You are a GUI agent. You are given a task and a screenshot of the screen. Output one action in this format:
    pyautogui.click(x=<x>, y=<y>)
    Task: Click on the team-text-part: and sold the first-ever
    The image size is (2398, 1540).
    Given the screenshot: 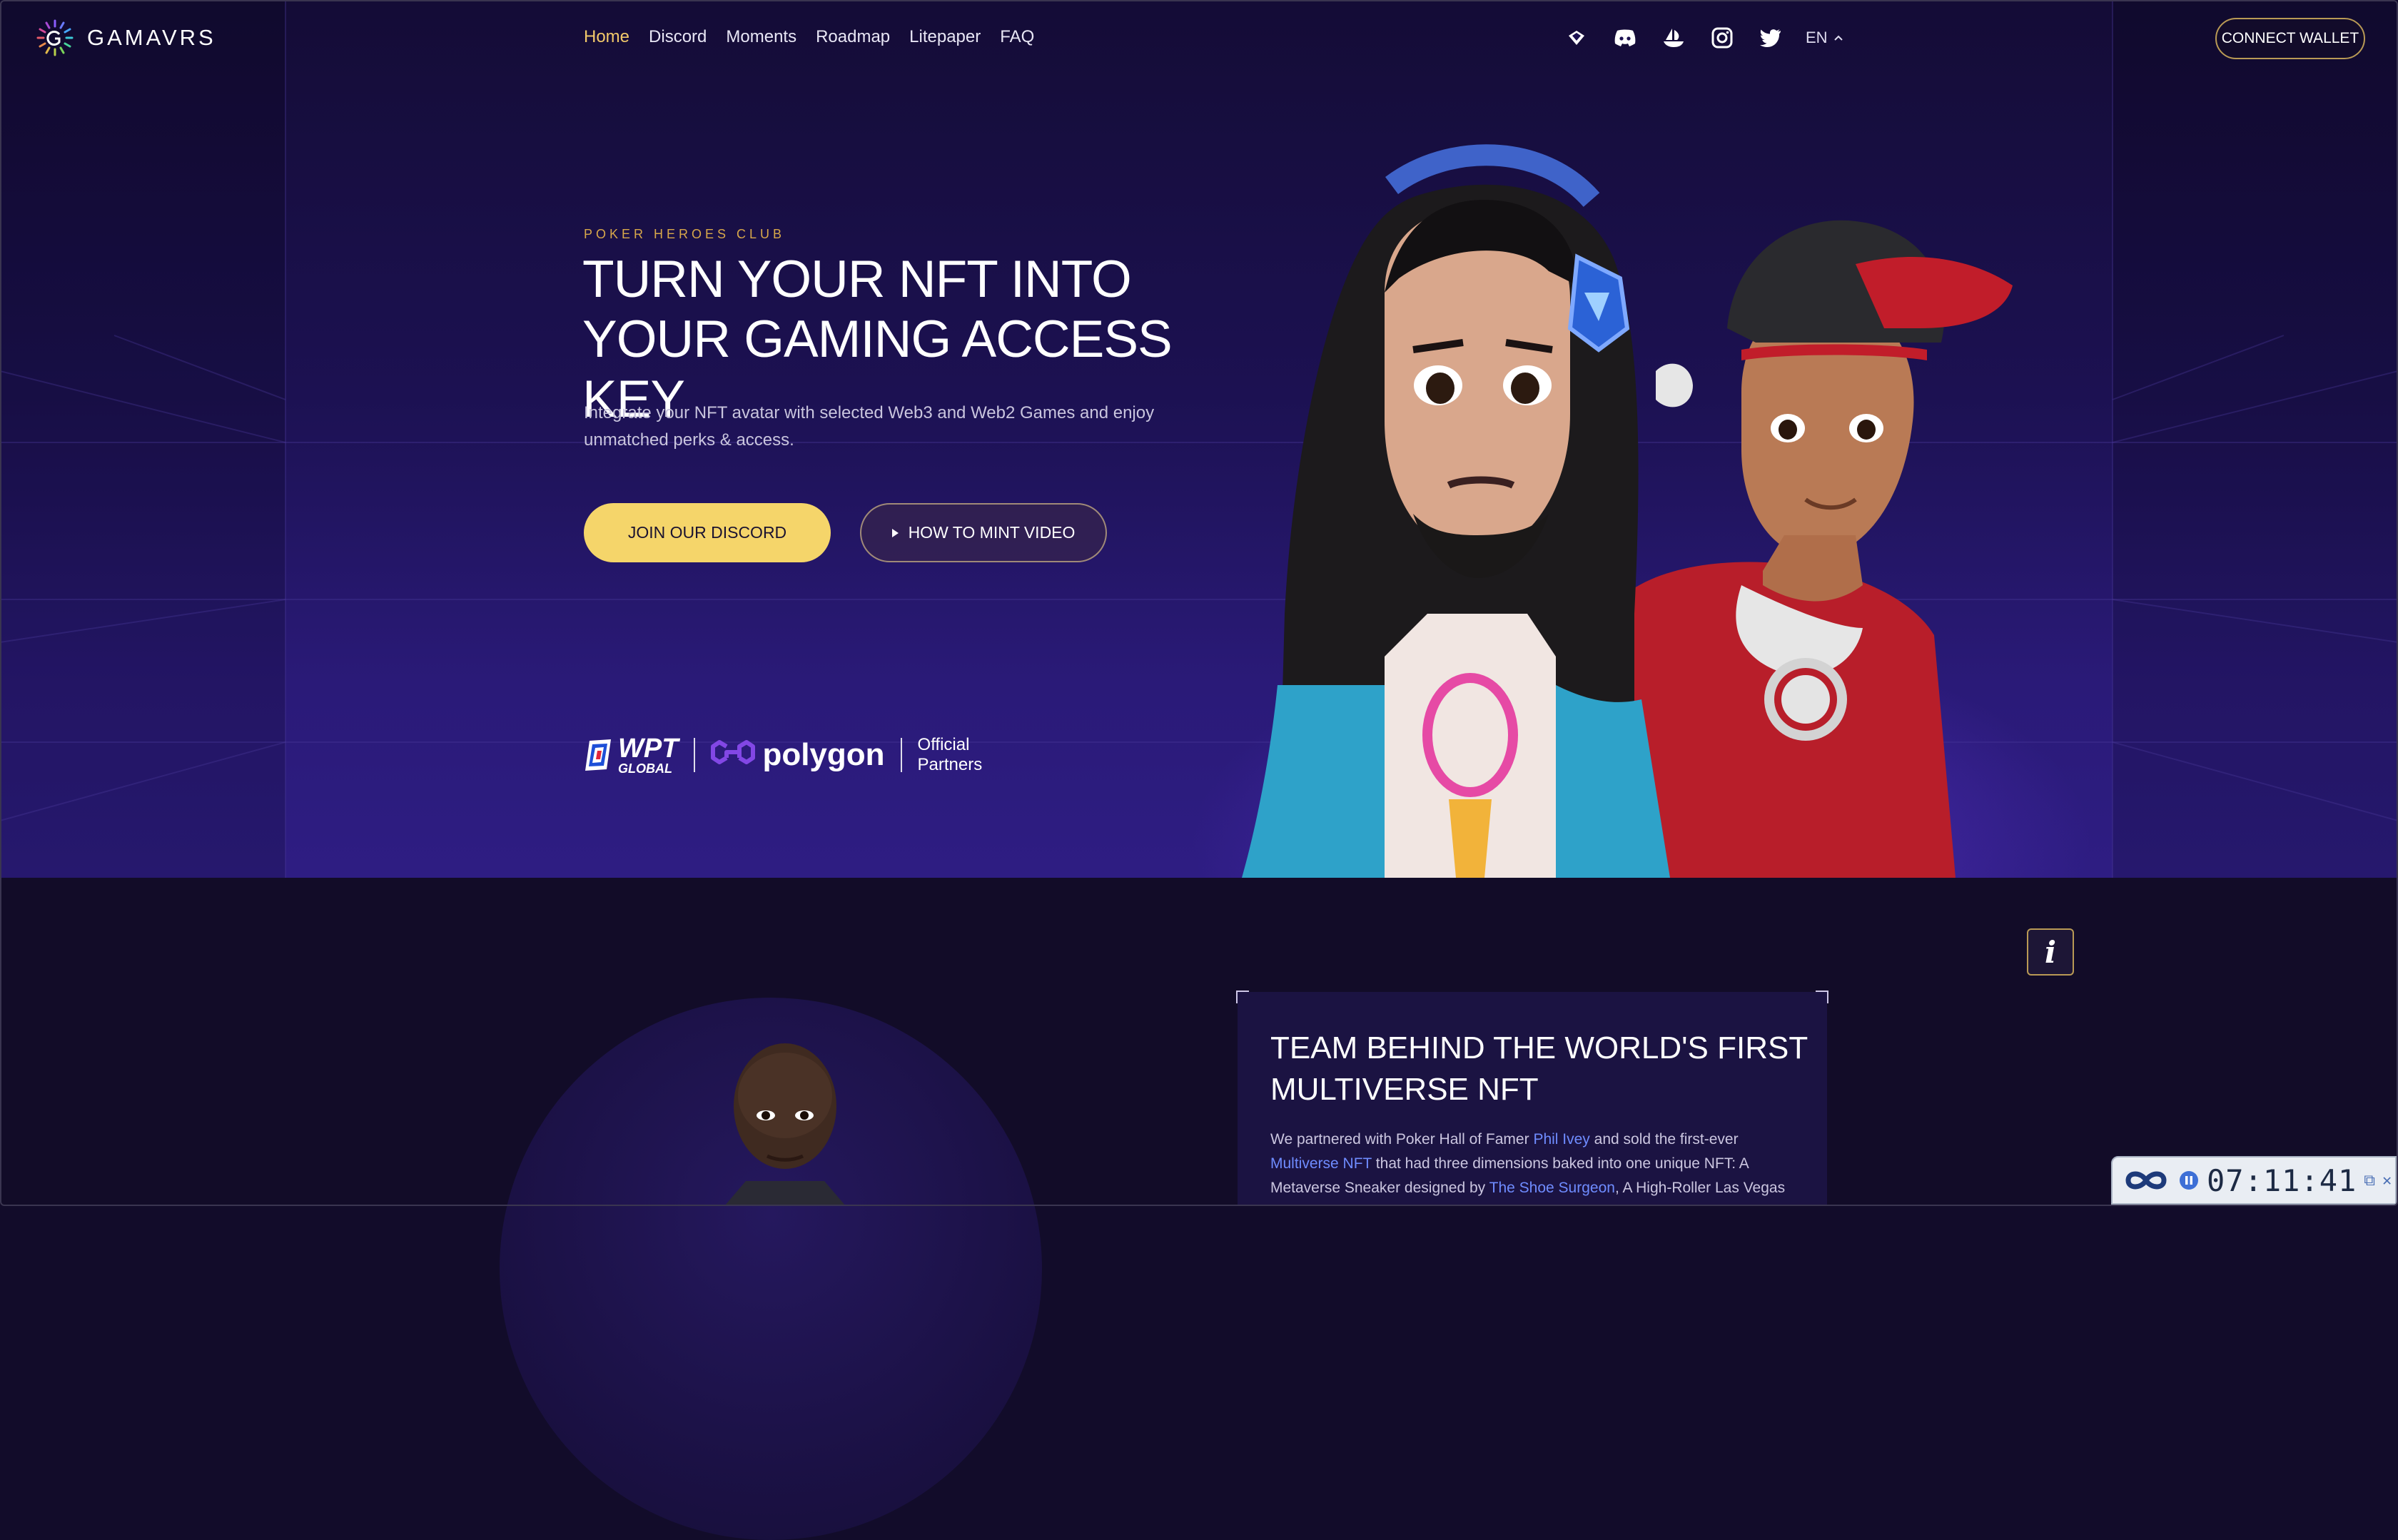 What is the action you would take?
    pyautogui.click(x=1664, y=1139)
    